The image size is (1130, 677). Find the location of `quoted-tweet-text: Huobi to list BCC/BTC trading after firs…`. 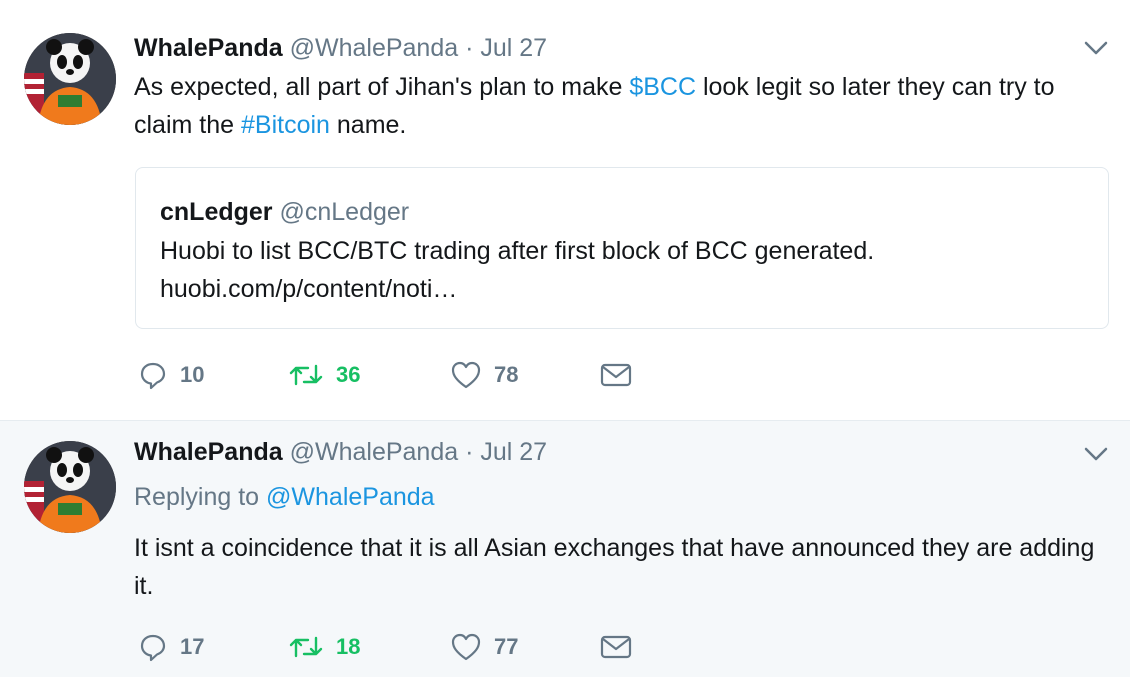

quoted-tweet-text: Huobi to list BCC/BTC trading after firs… is located at coordinates (625, 270).